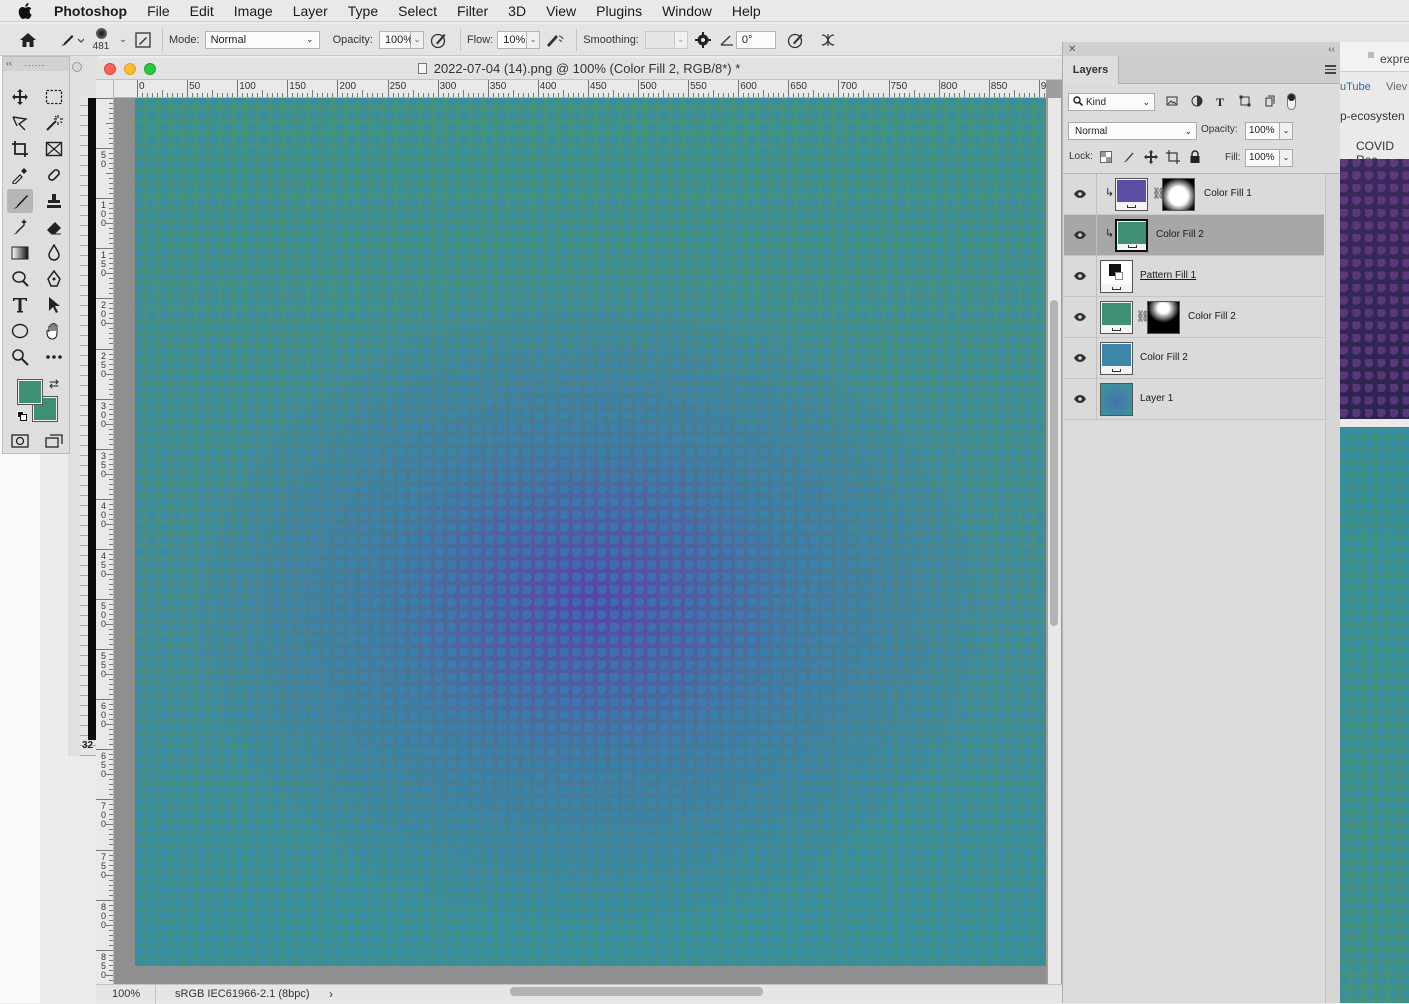  I want to click on layer-row-selected: ↳ Color Fill 2, so click(1194, 235).